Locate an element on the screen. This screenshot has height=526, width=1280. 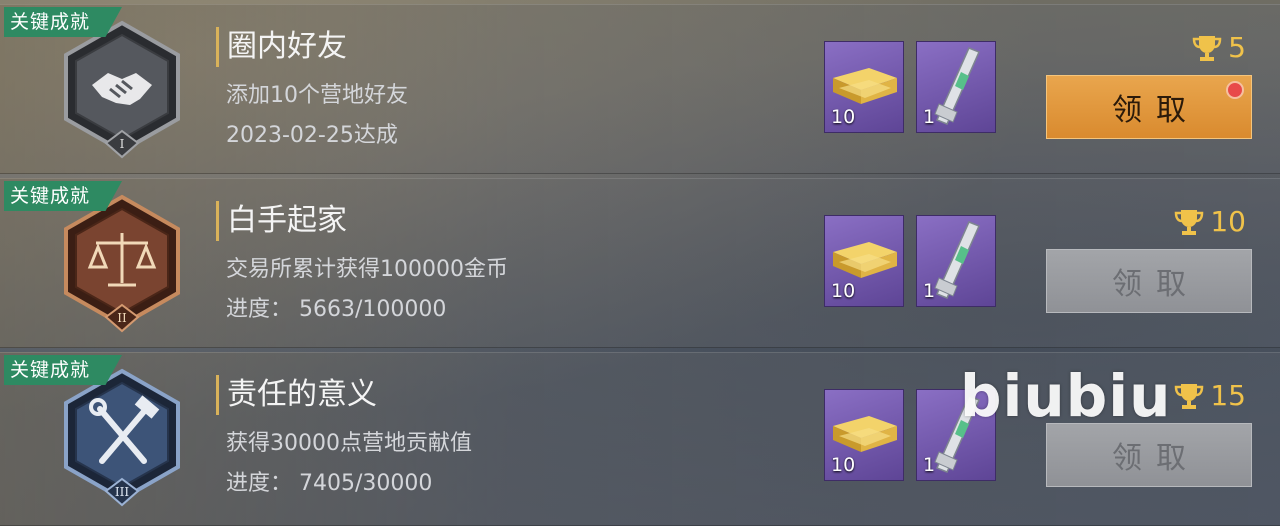
trophy-points: 15 is located at coordinates (1210, 395).